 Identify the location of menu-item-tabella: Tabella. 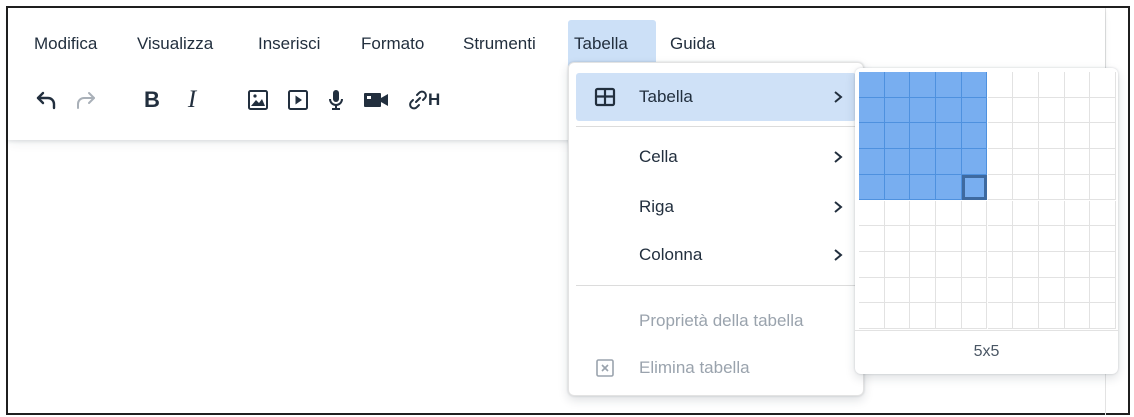
(716, 97).